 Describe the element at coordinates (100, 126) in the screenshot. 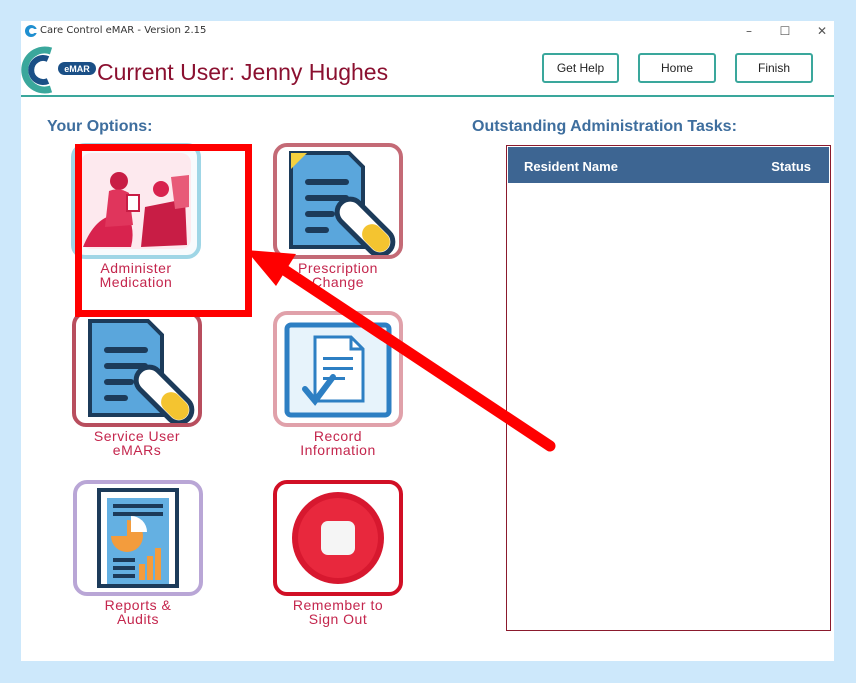

I see `options-title: Your Options:` at that location.